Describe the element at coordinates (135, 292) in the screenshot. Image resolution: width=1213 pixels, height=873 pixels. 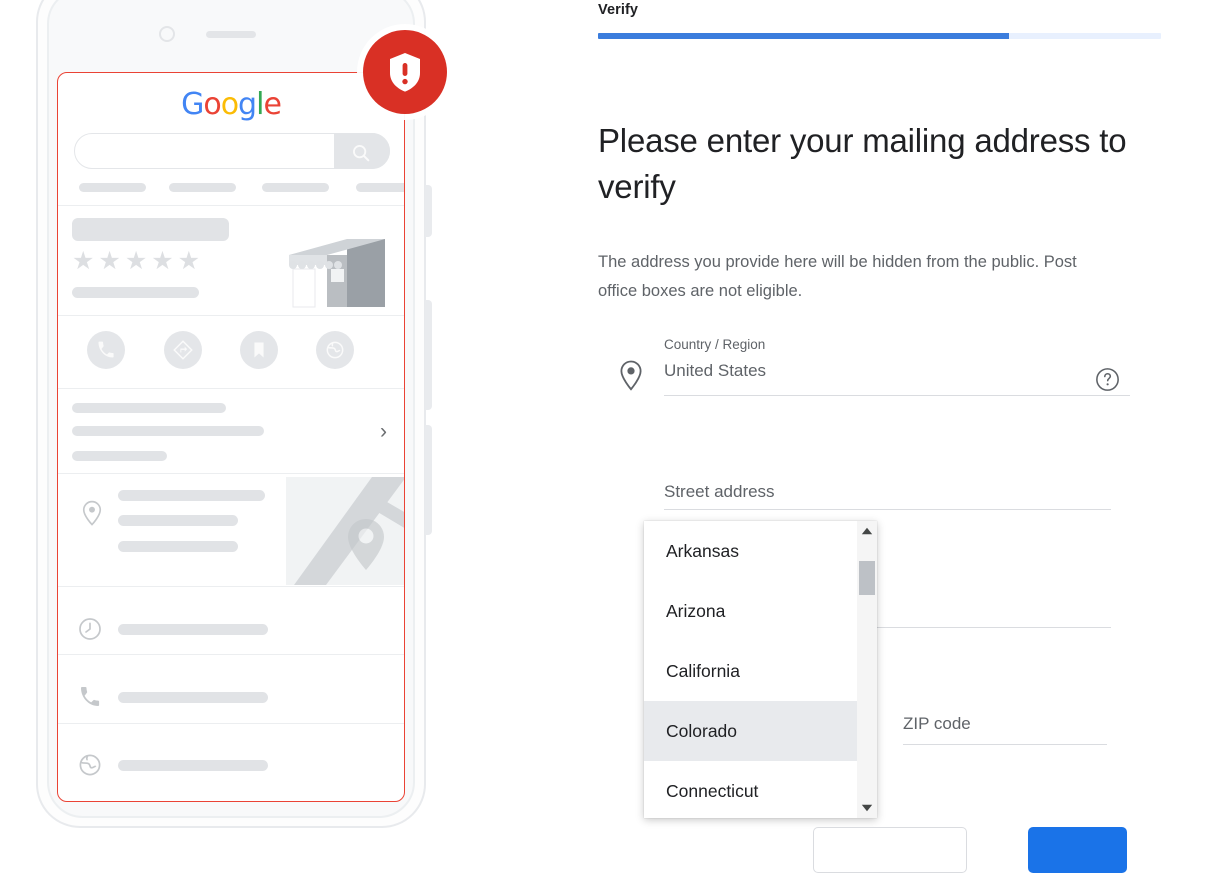
I see `business-category-placeholder` at that location.